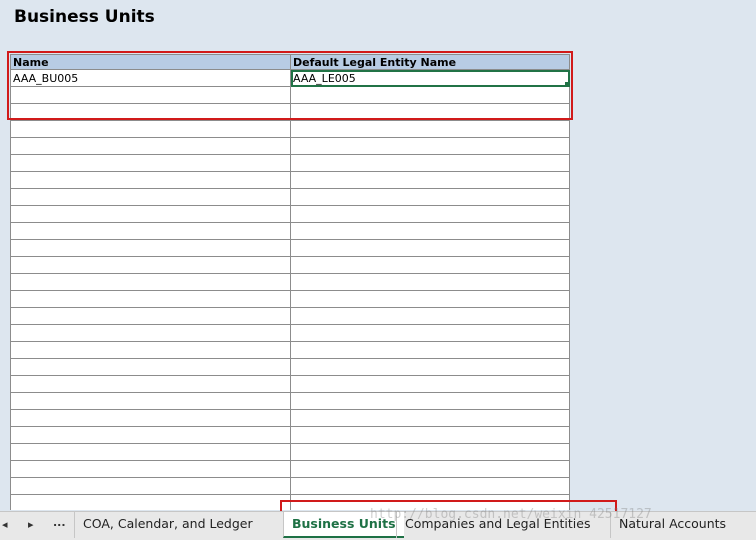 The width and height of the screenshot is (756, 540). I want to click on tab-coa-calendar-ledger: COA, Calendar, and Ledger, so click(167, 525).